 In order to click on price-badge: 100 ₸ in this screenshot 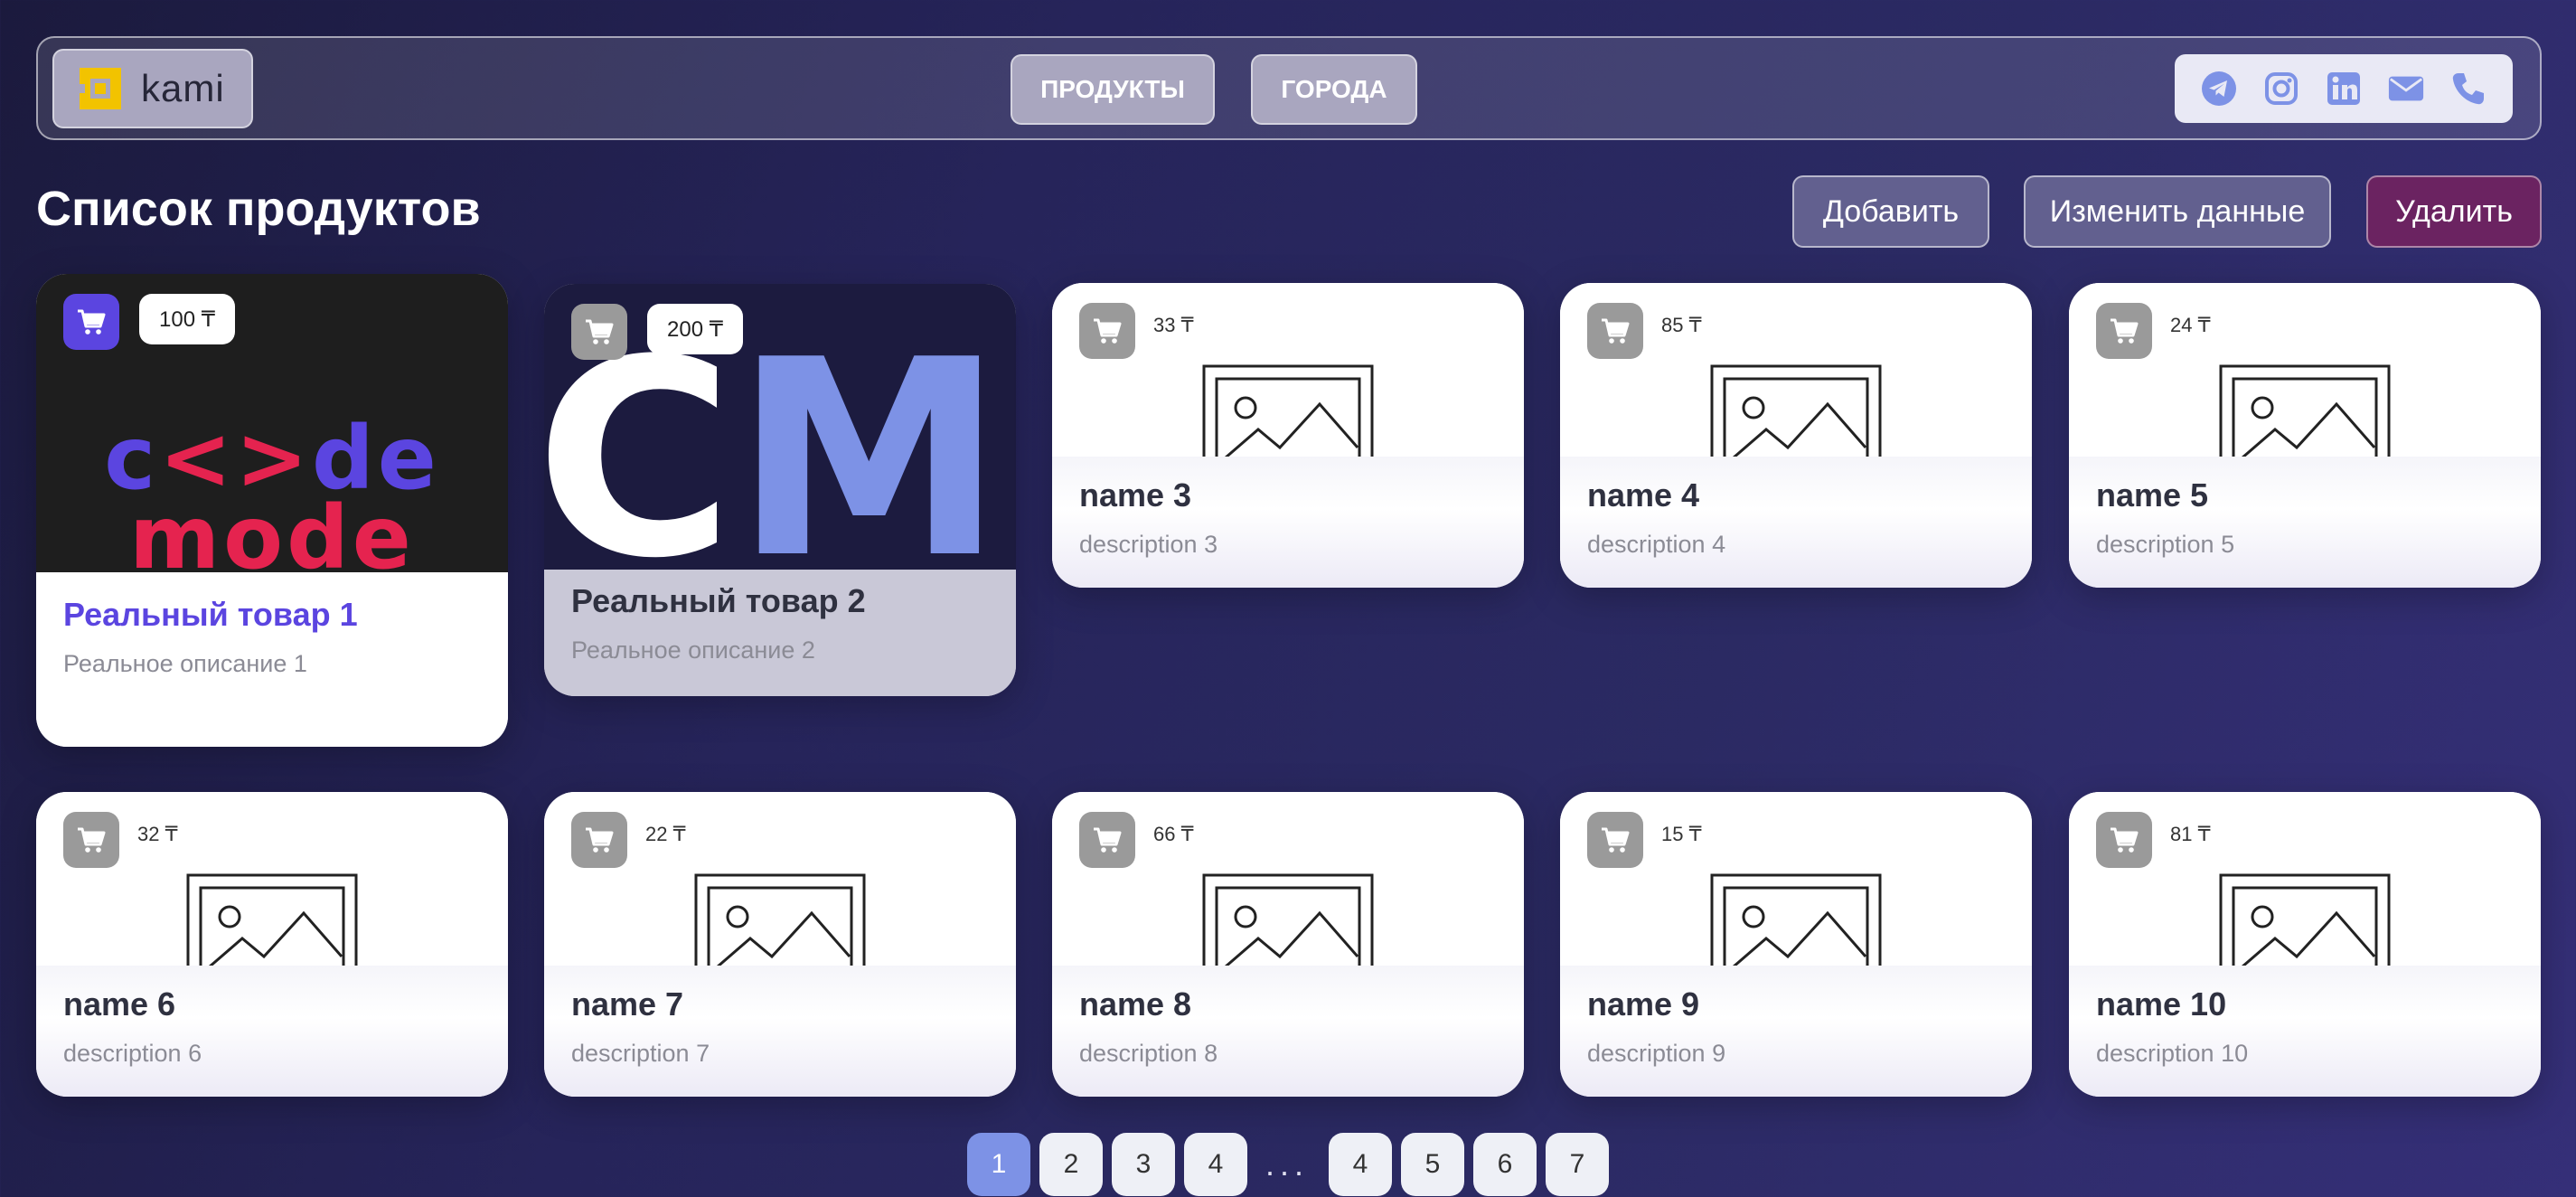, I will do `click(187, 319)`.